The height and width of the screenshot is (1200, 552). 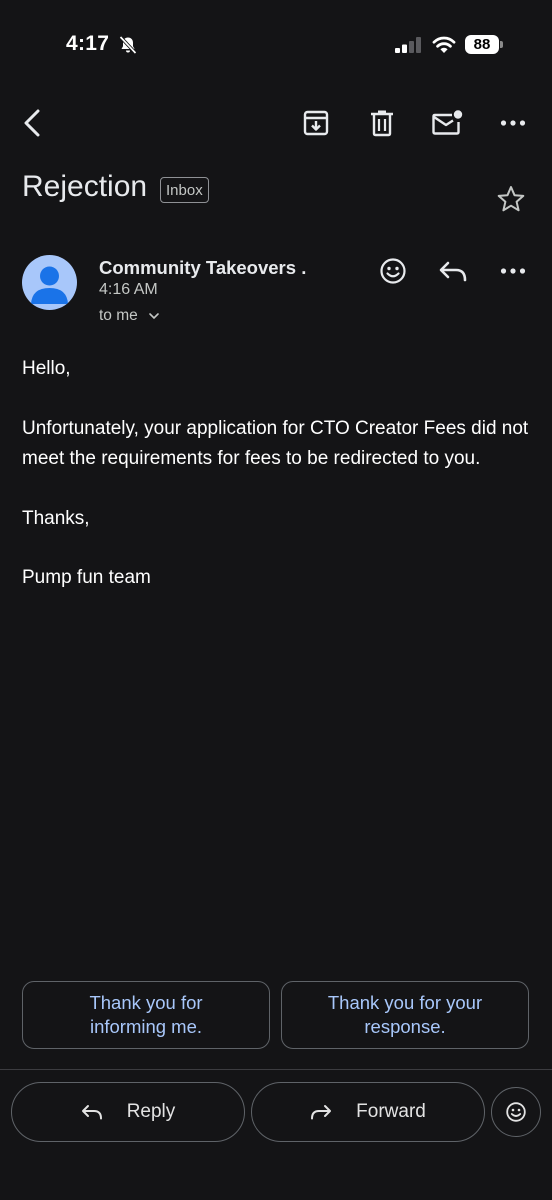 I want to click on email-timestamp: 4:16 AM, so click(x=128, y=289).